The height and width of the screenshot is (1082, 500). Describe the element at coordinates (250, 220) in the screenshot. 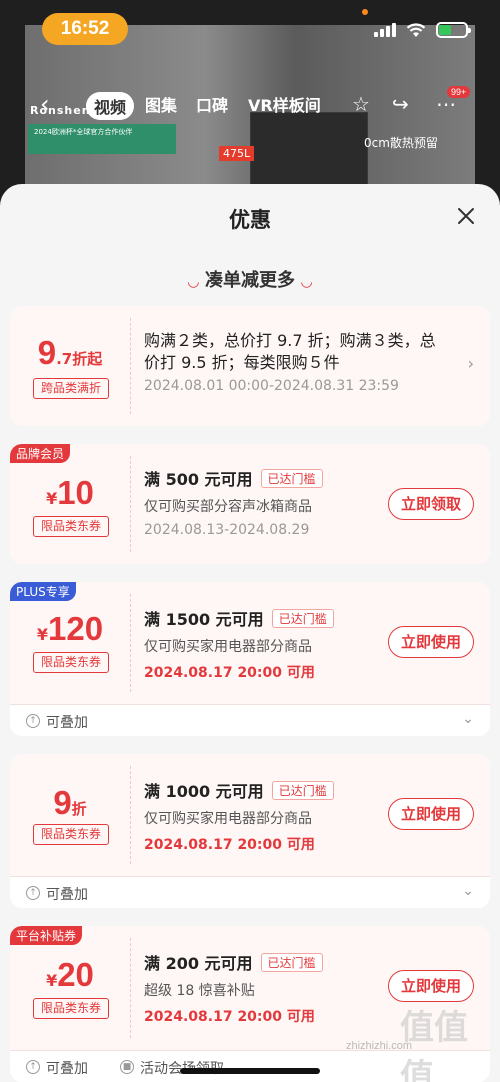

I see `sheet-title: 优惠` at that location.